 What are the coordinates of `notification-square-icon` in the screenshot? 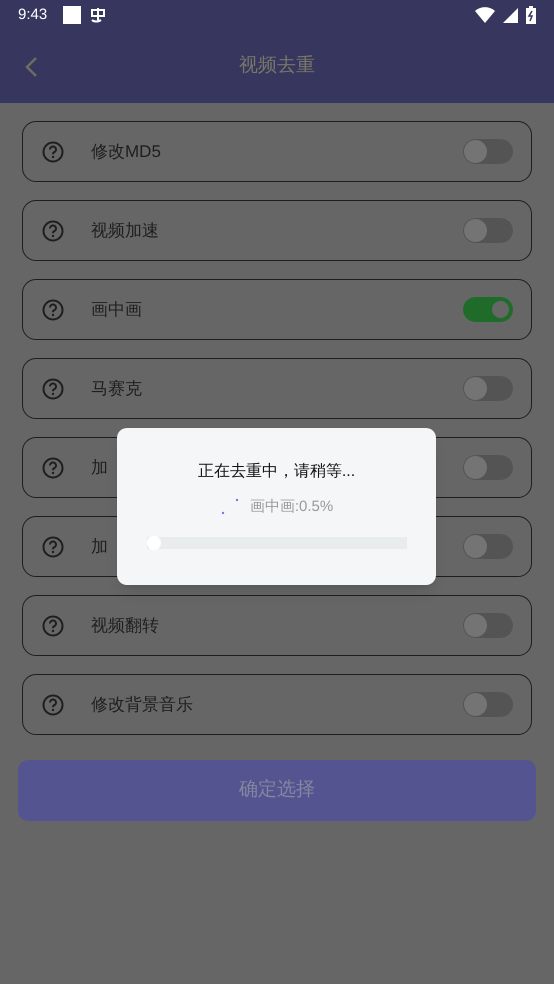 It's located at (72, 15).